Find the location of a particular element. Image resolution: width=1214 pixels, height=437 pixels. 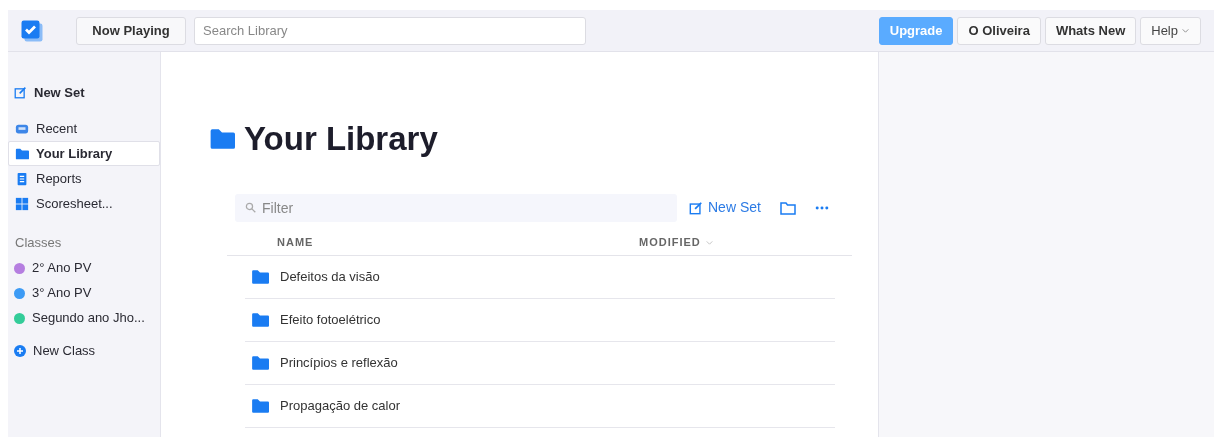

folder-name: Efeito fotoelétrico is located at coordinates (330, 319).